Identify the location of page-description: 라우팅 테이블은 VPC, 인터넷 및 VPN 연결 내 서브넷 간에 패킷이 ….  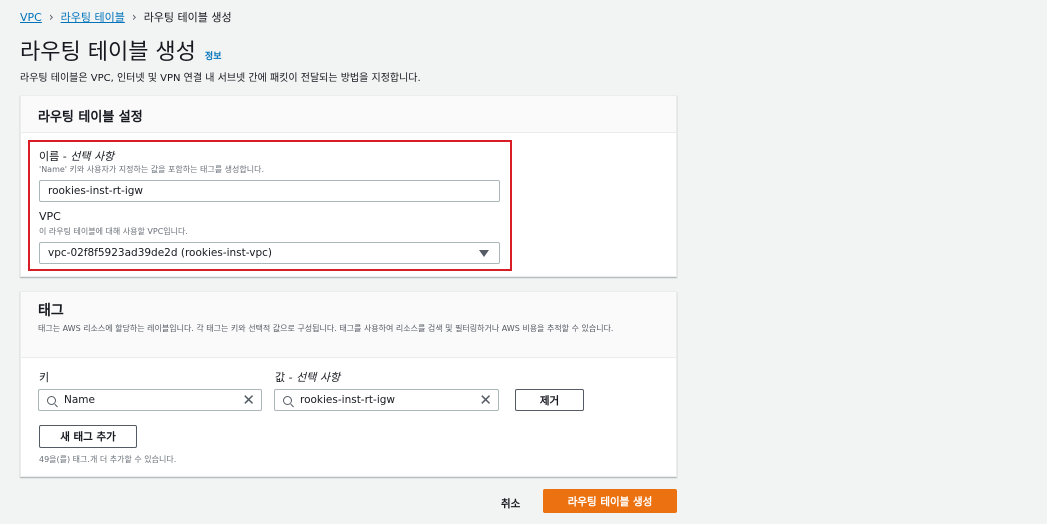
(220, 78).